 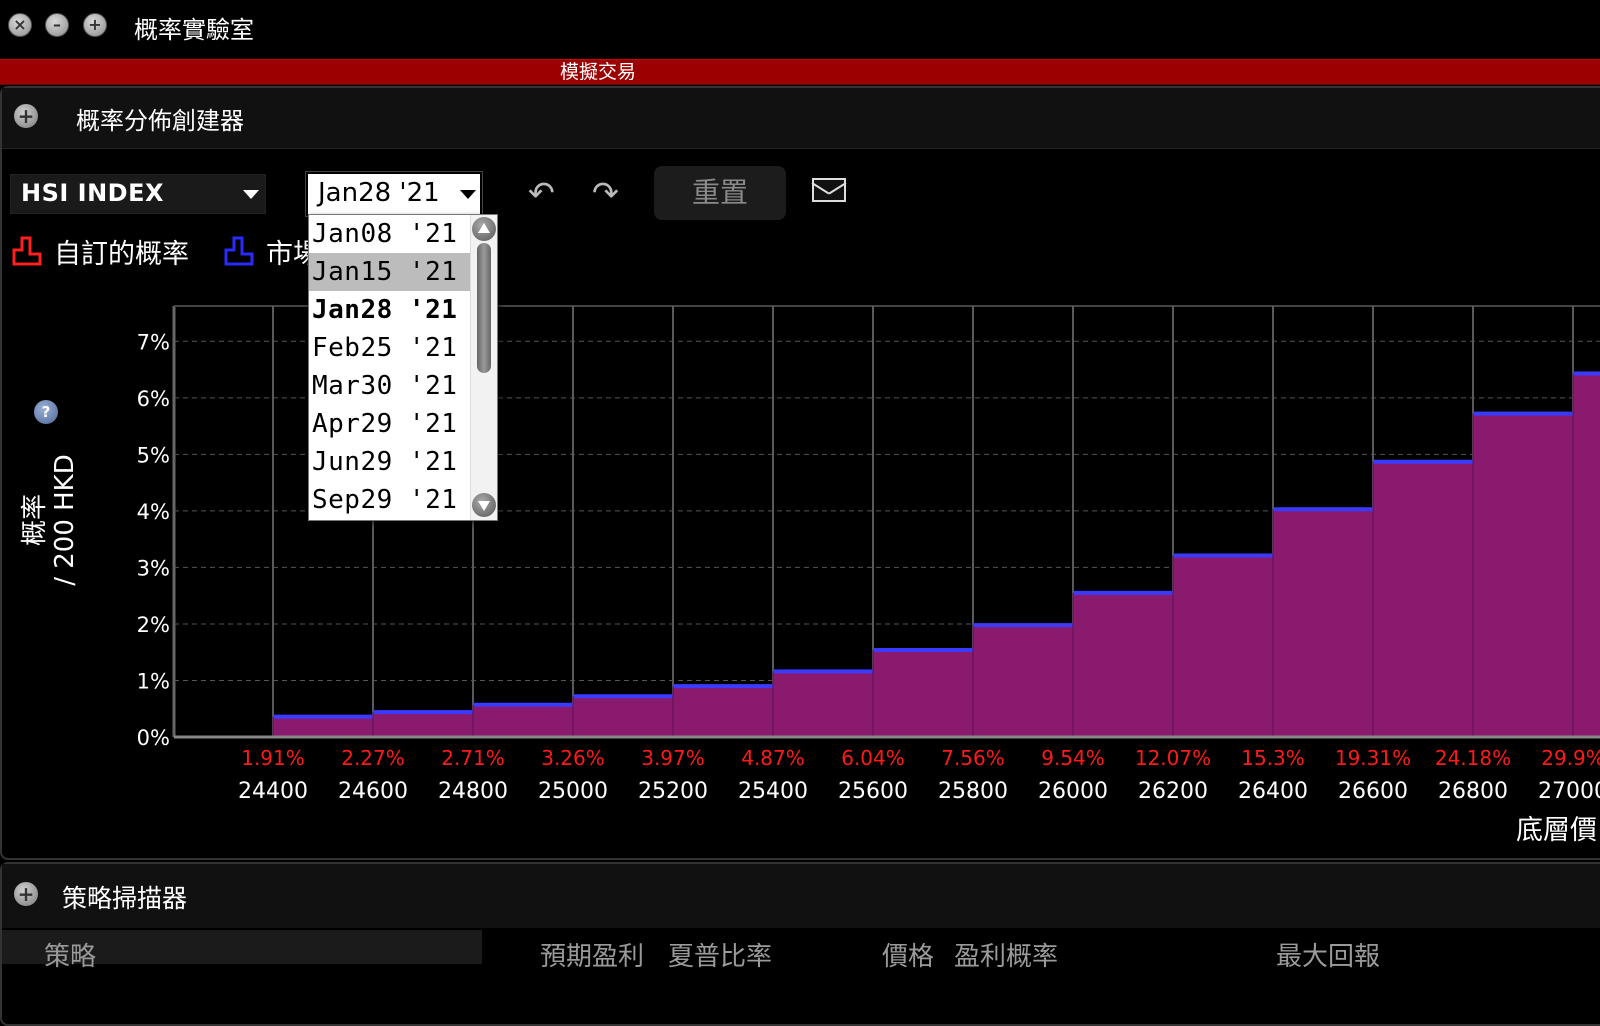 What do you see at coordinates (121, 251) in the screenshot?
I see `legend-custom-label: 自訂的概率` at bounding box center [121, 251].